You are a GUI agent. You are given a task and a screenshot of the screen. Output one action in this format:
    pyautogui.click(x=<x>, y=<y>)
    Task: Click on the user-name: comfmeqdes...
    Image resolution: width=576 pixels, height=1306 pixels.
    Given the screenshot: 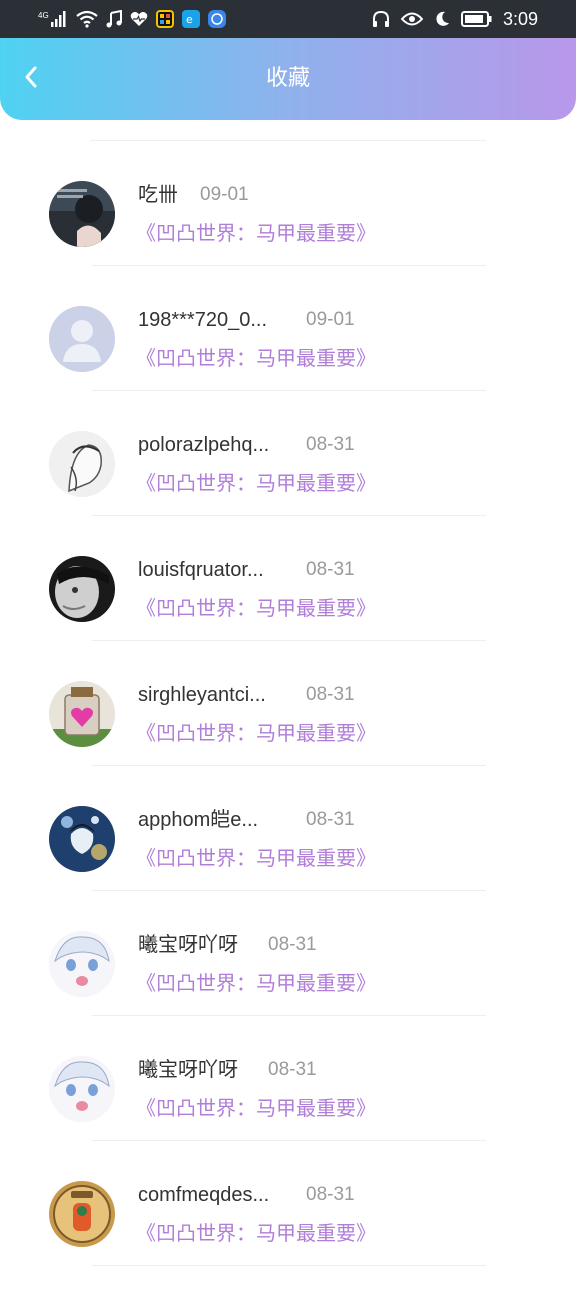 What is the action you would take?
    pyautogui.click(x=204, y=1195)
    